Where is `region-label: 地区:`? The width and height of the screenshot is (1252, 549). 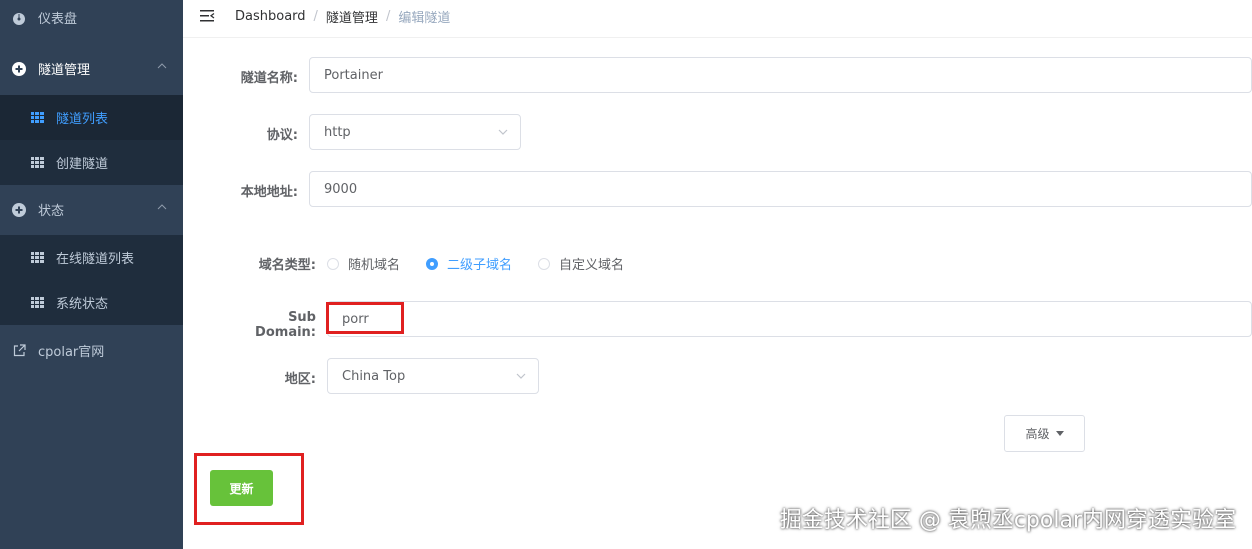 region-label: 地区: is located at coordinates (300, 379).